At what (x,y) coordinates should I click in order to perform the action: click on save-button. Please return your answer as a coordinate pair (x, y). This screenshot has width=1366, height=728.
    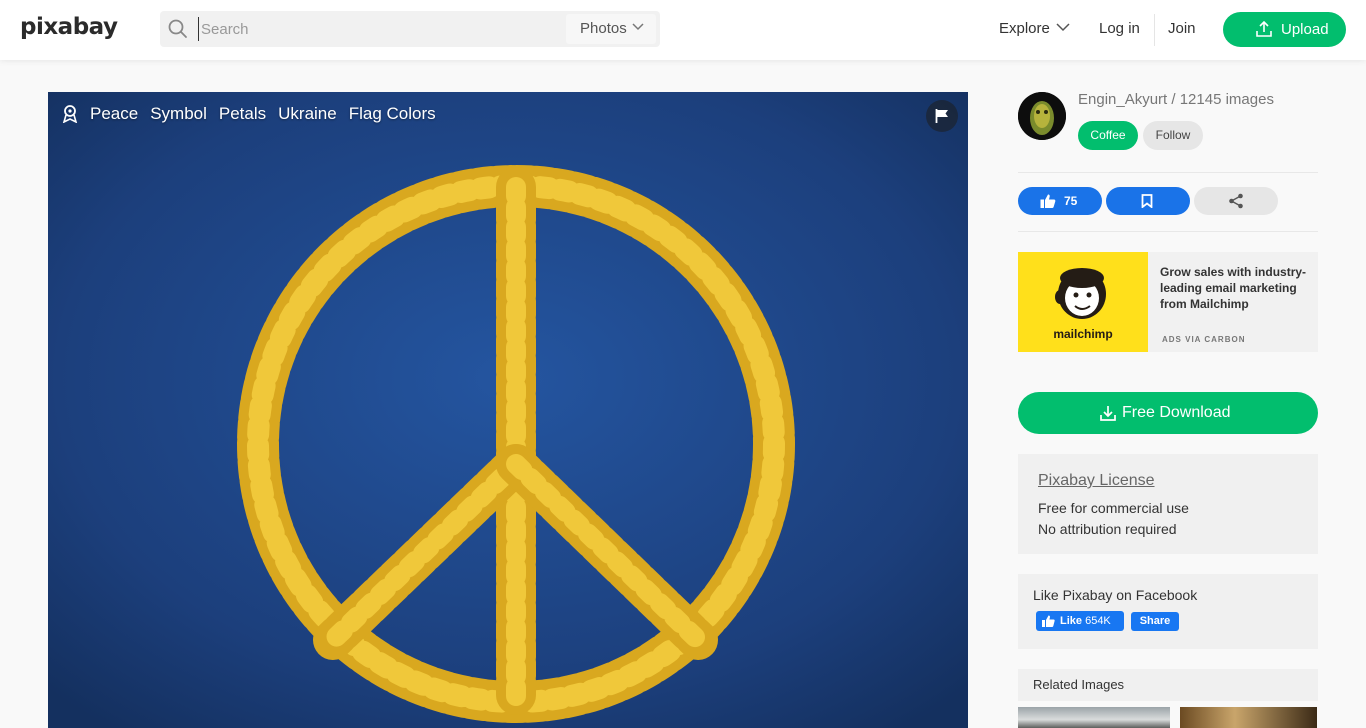
    Looking at the image, I should click on (1148, 201).